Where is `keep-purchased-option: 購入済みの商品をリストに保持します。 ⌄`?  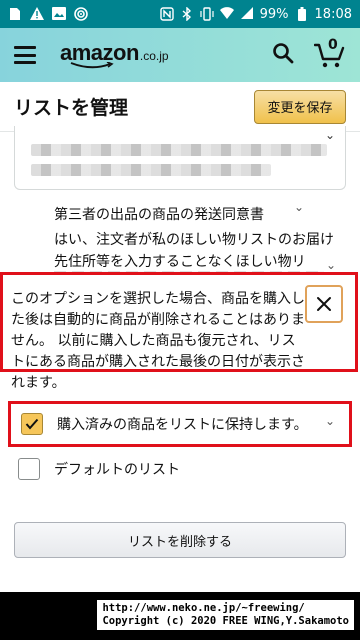 keep-purchased-option: 購入済みの商品をリストに保持します。 ⌄ is located at coordinates (180, 424).